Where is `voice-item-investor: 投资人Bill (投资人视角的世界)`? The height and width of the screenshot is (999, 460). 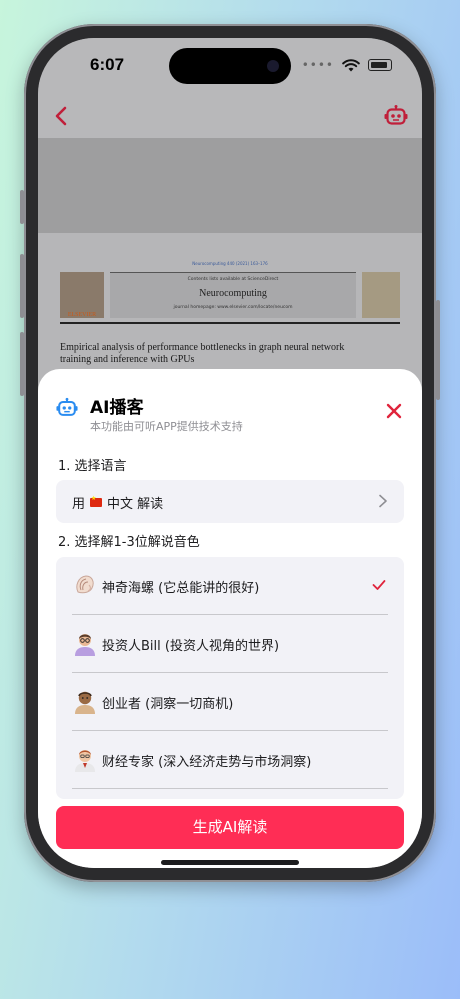 voice-item-investor: 投资人Bill (投资人视角的世界) is located at coordinates (230, 644).